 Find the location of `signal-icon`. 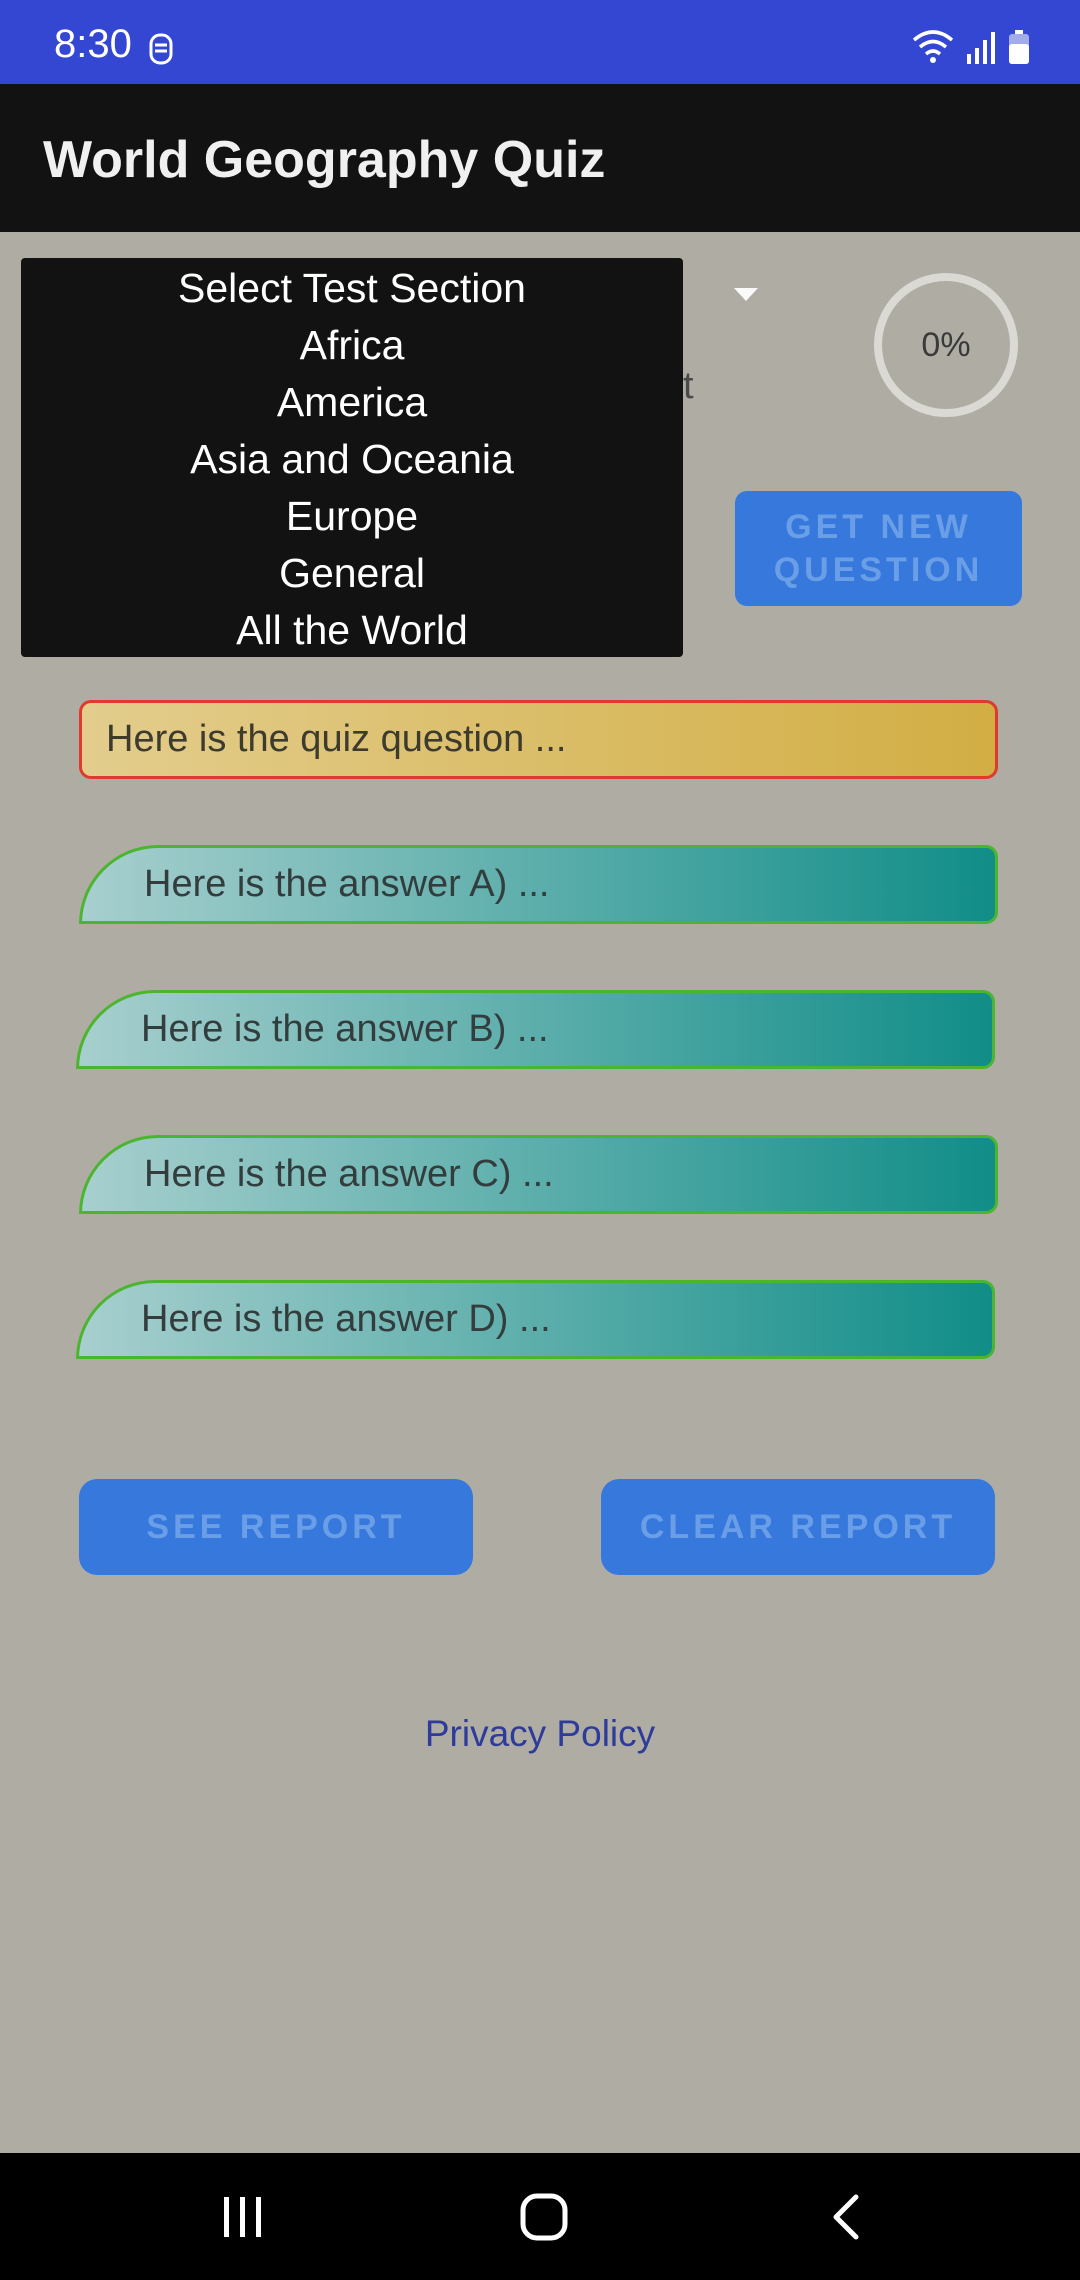

signal-icon is located at coordinates (981, 48).